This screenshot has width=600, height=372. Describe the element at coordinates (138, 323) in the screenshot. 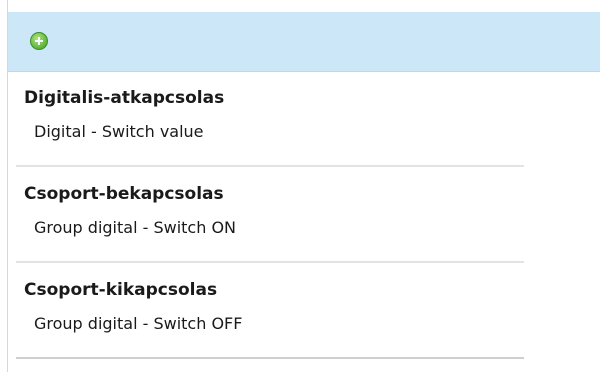

I see `list-item-subtitle: Group digital - Switch OFF` at that location.